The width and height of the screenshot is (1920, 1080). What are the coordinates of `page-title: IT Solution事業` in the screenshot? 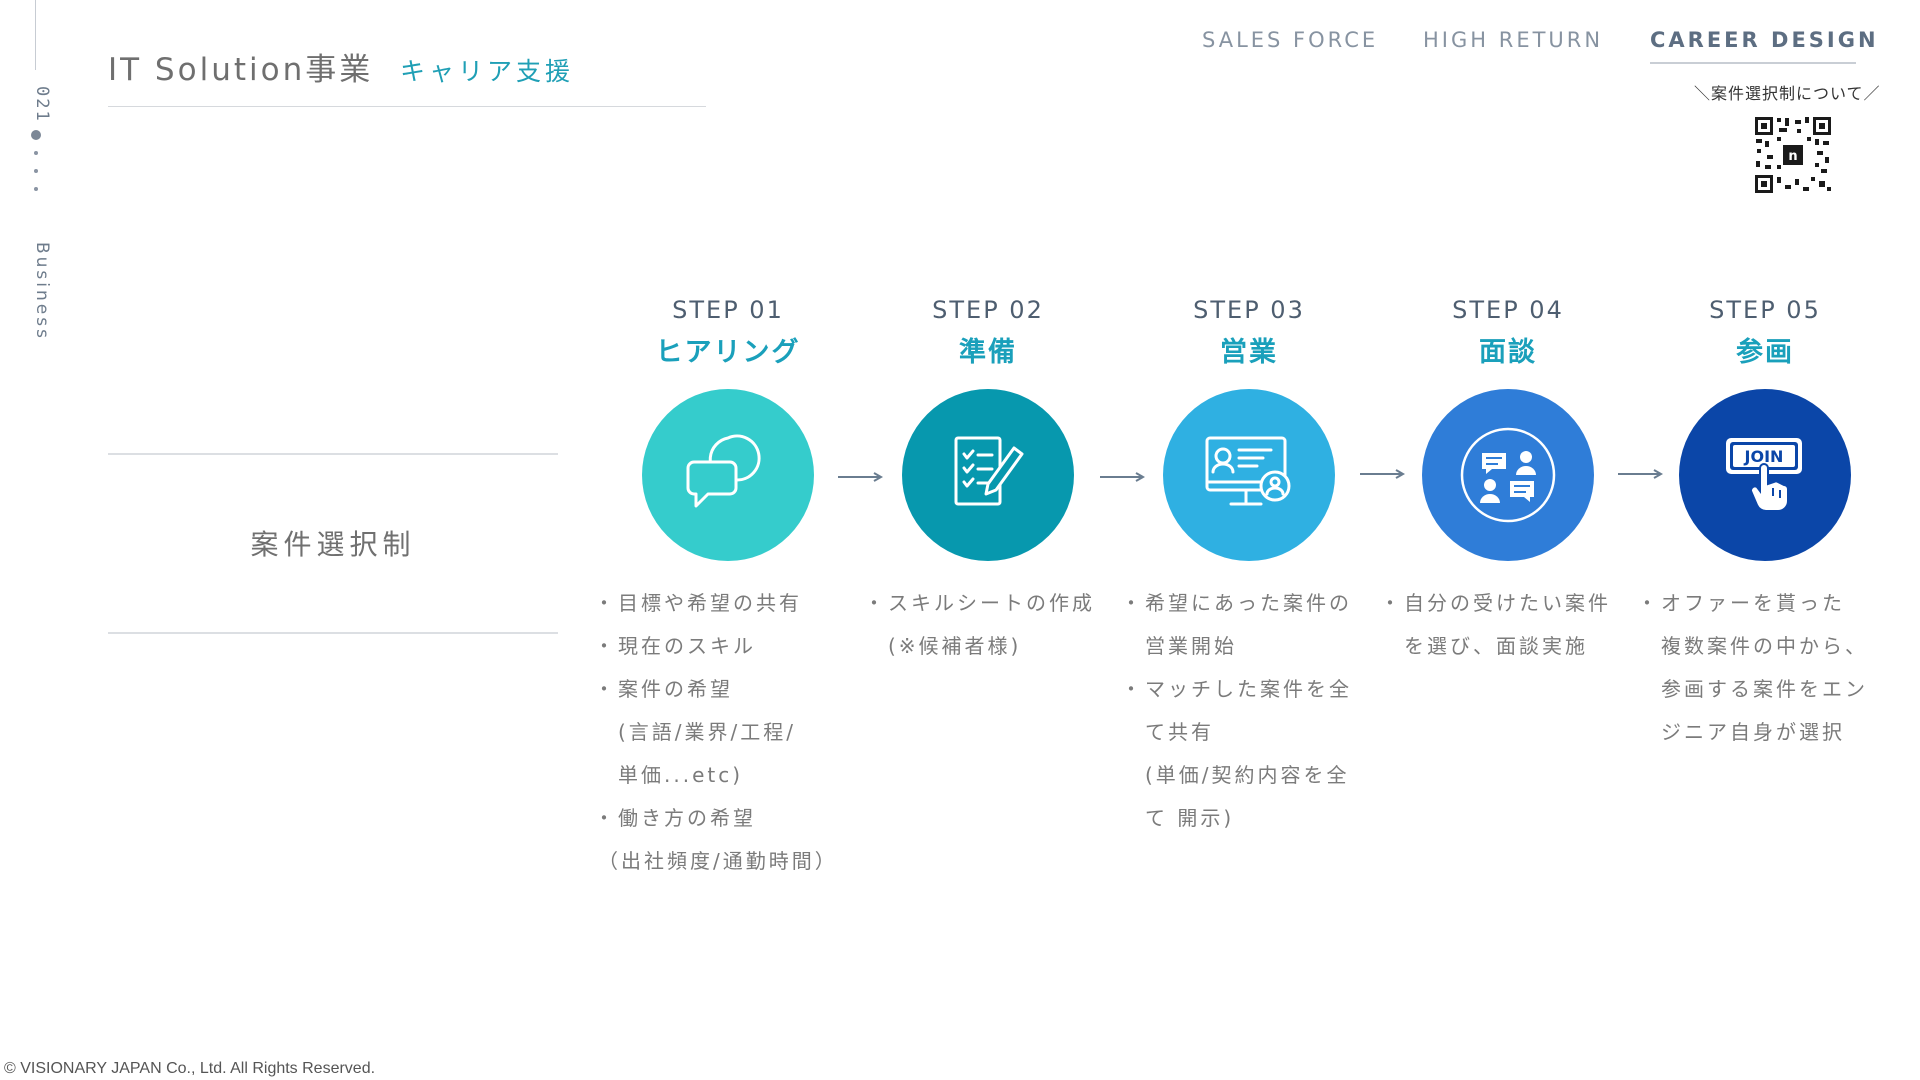 It's located at (241, 70).